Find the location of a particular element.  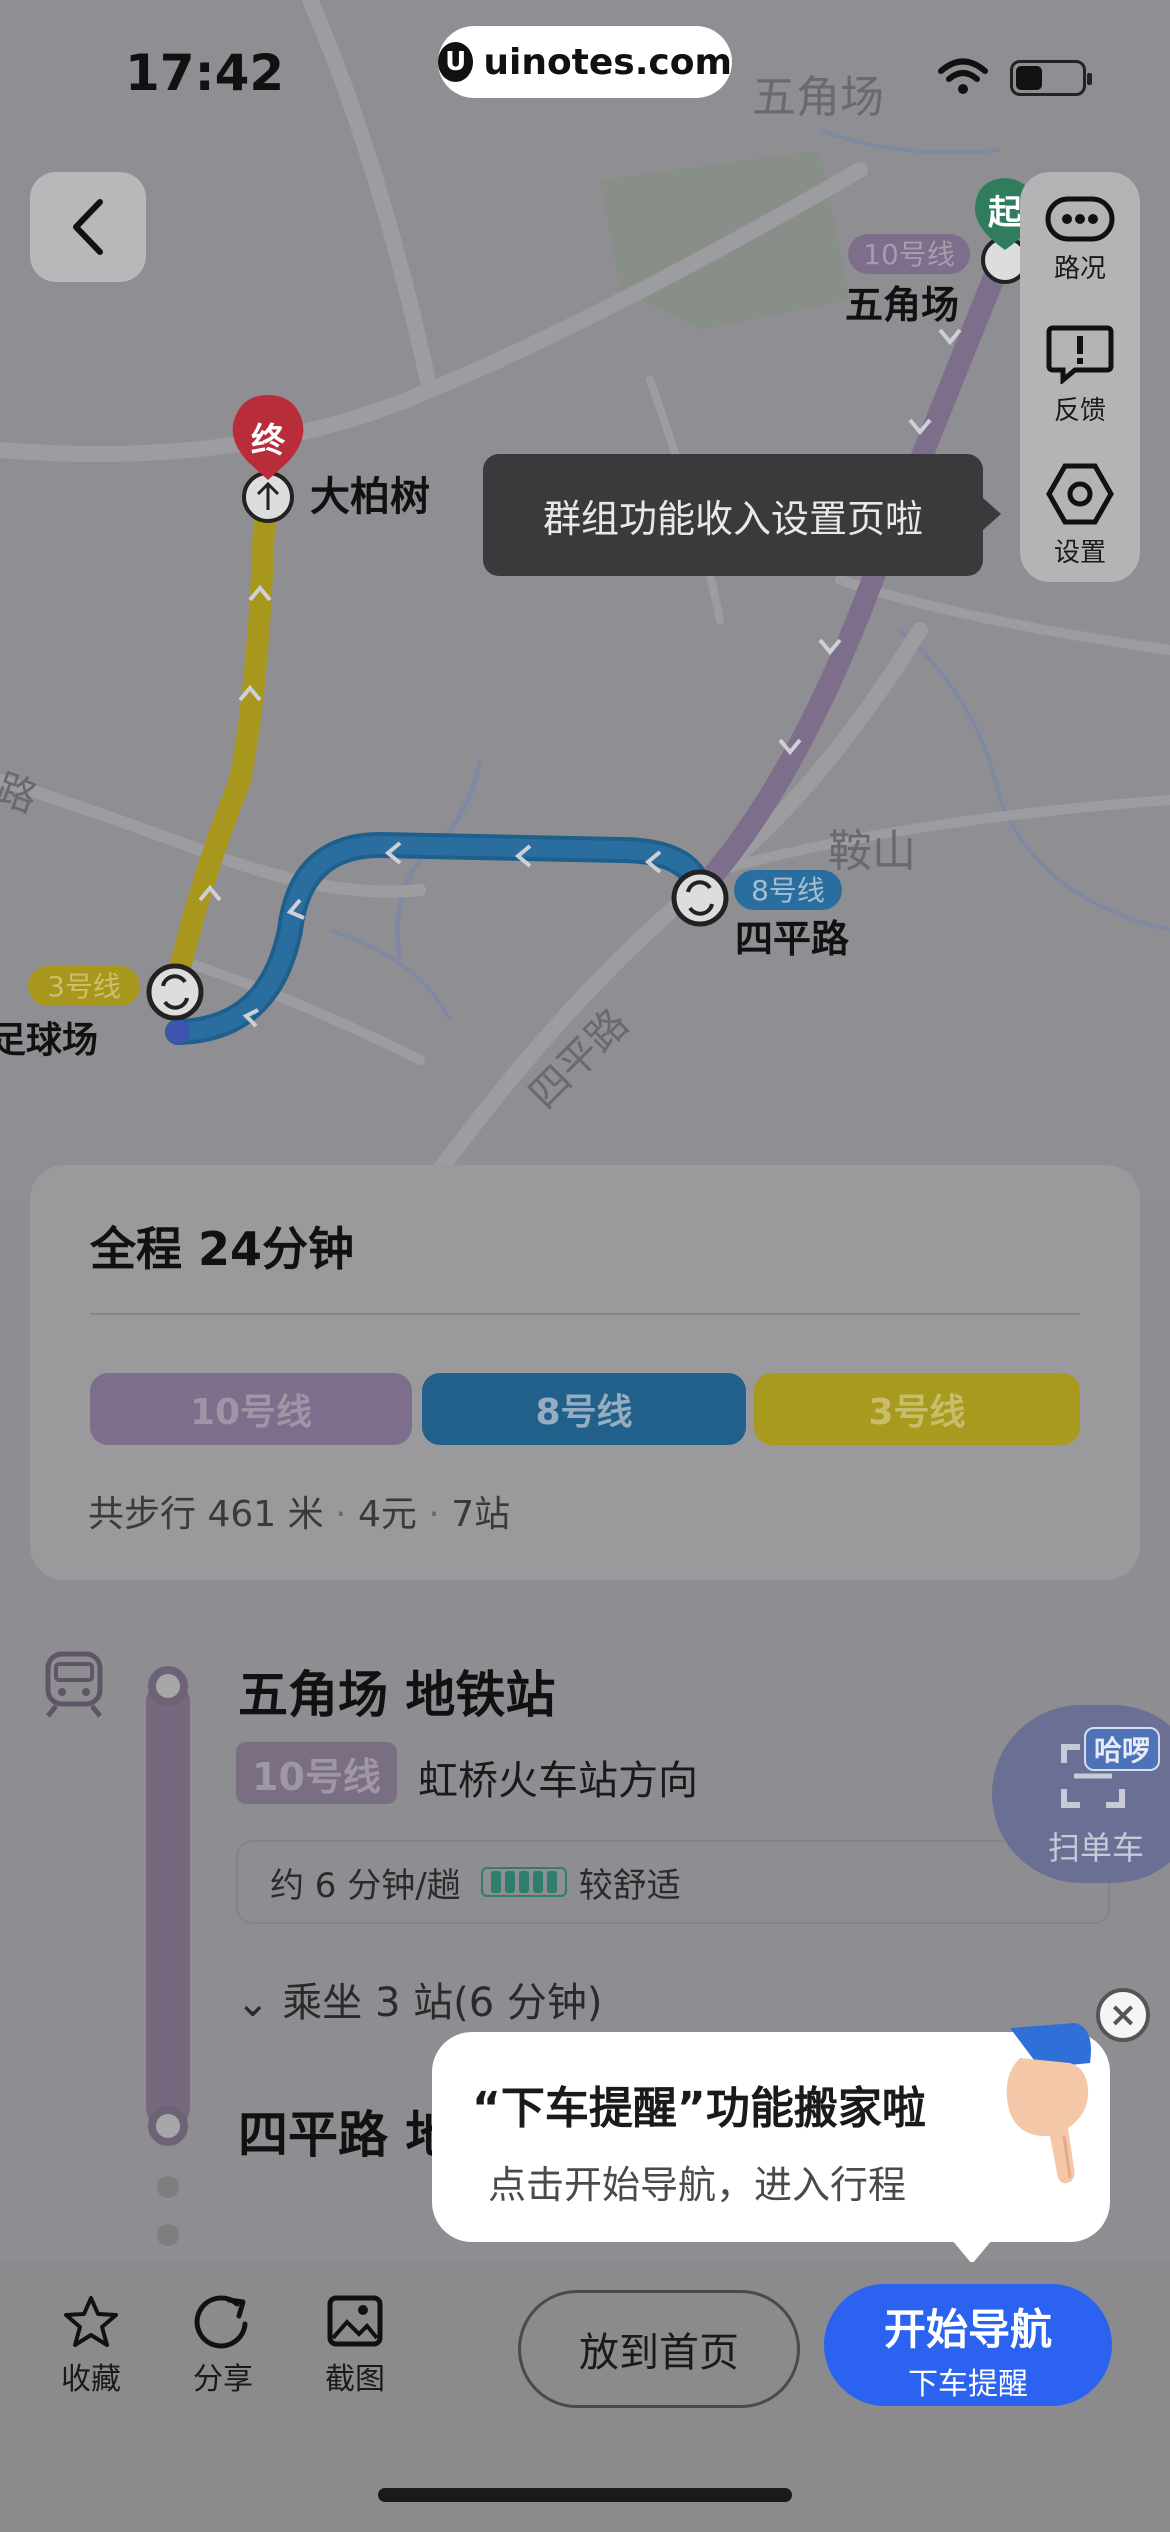

feedback-button: 反馈 is located at coordinates (1080, 375).